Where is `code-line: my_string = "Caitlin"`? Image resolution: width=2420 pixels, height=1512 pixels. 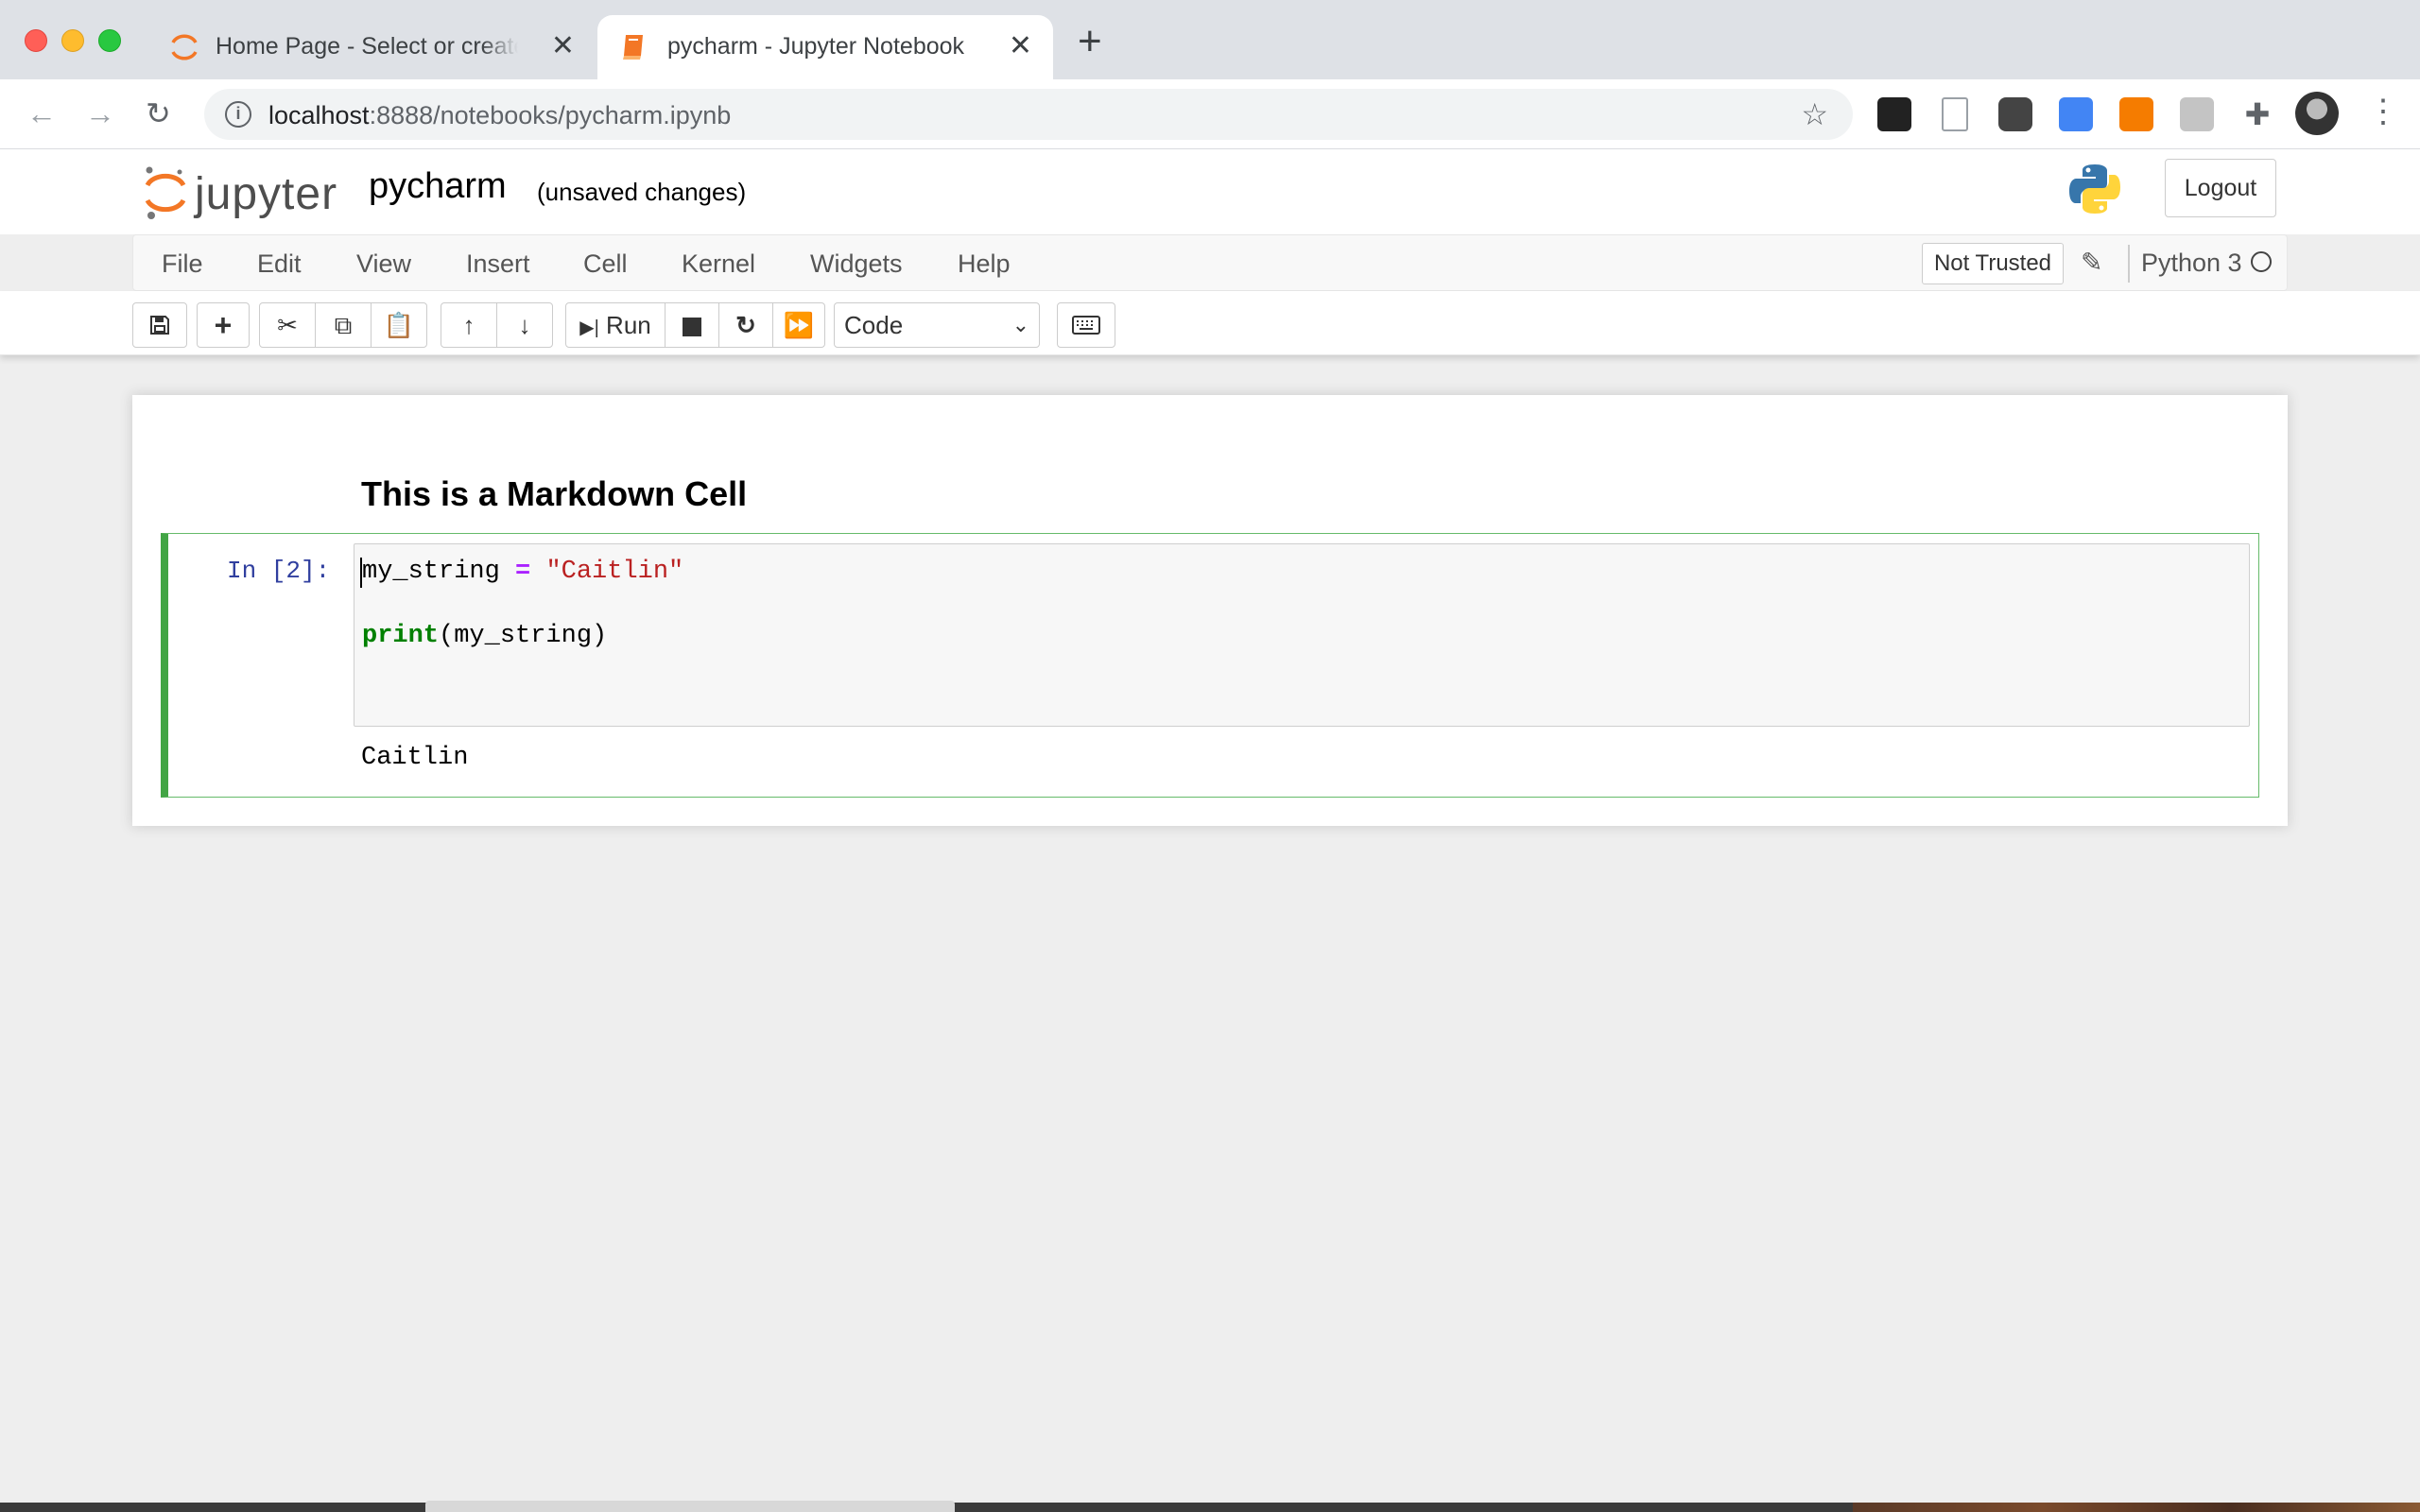
code-line: my_string = "Caitlin" is located at coordinates (522, 572).